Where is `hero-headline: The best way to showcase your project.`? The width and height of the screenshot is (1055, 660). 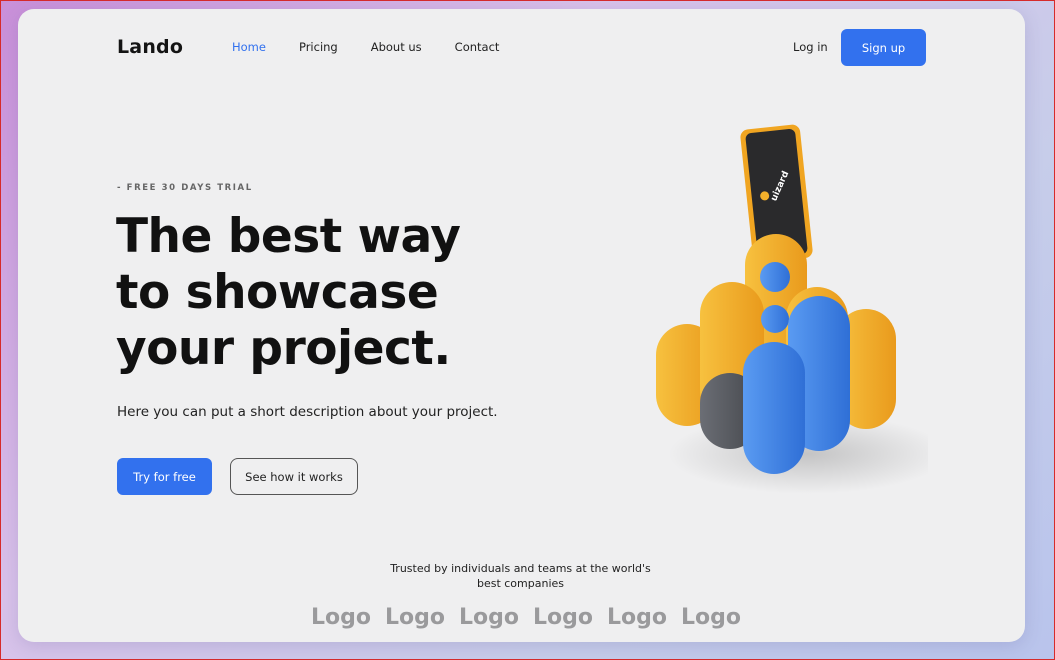 hero-headline: The best way to showcase your project. is located at coordinates (326, 293).